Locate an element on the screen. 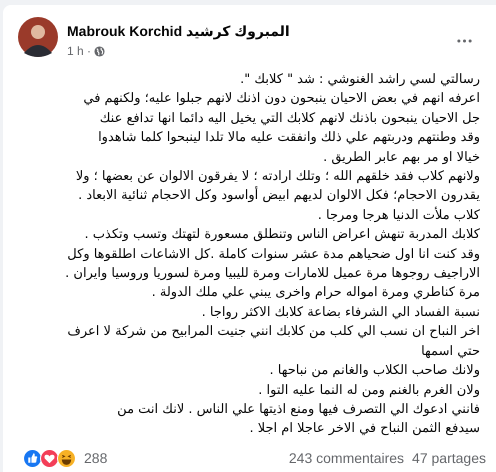 Image resolution: width=496 pixels, height=472 pixels. post-time: 1 h · is located at coordinates (79, 51).